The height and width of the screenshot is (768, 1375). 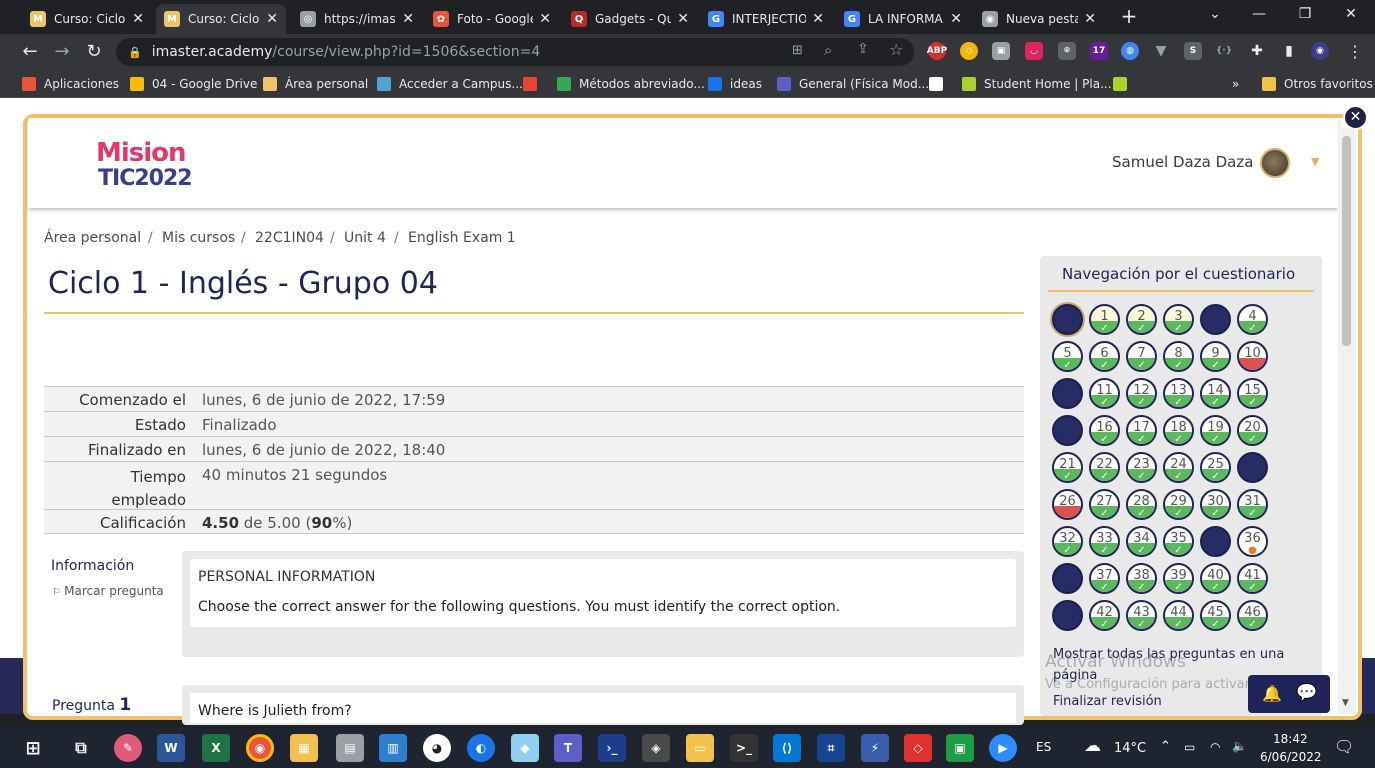 What do you see at coordinates (1344, 746) in the screenshot?
I see `notification-center-icon: 🗨` at bounding box center [1344, 746].